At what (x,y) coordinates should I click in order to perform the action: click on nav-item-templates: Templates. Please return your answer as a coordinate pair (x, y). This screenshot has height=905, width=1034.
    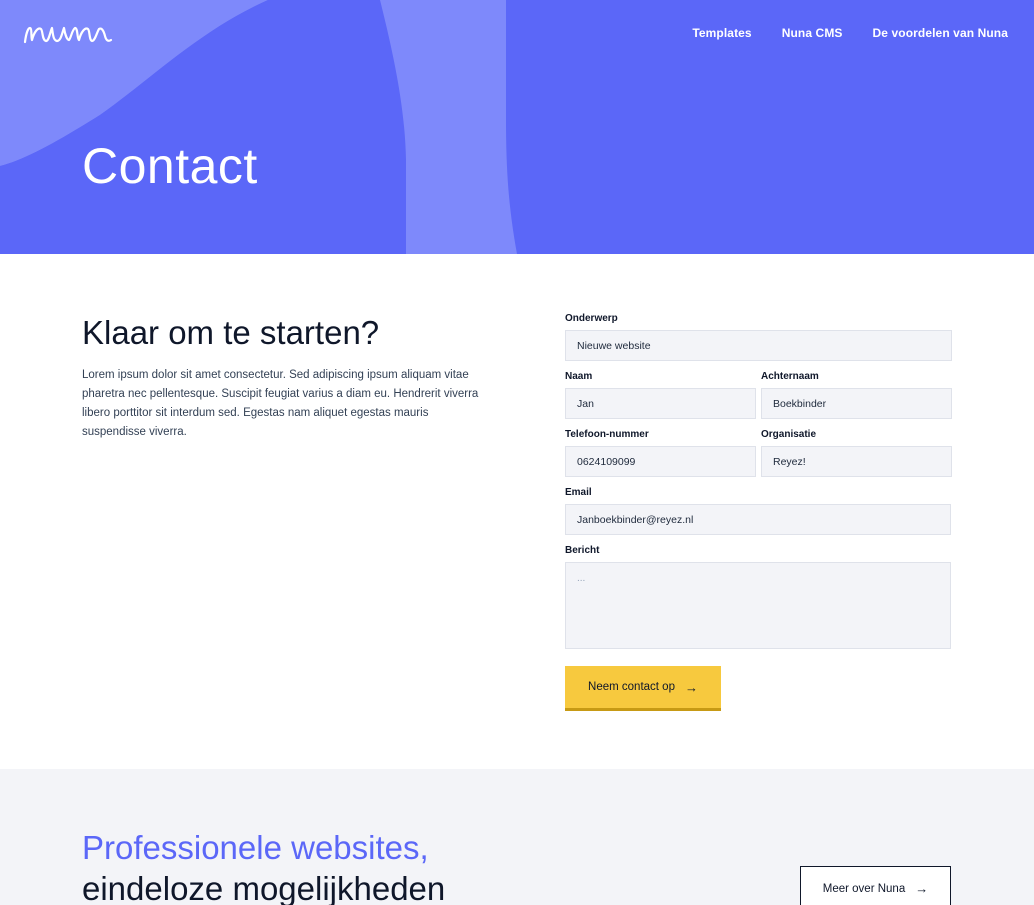
    Looking at the image, I should click on (721, 33).